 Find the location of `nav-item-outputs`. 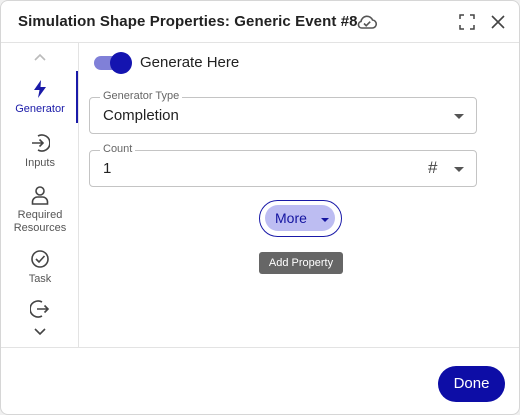

nav-item-outputs is located at coordinates (40, 311).